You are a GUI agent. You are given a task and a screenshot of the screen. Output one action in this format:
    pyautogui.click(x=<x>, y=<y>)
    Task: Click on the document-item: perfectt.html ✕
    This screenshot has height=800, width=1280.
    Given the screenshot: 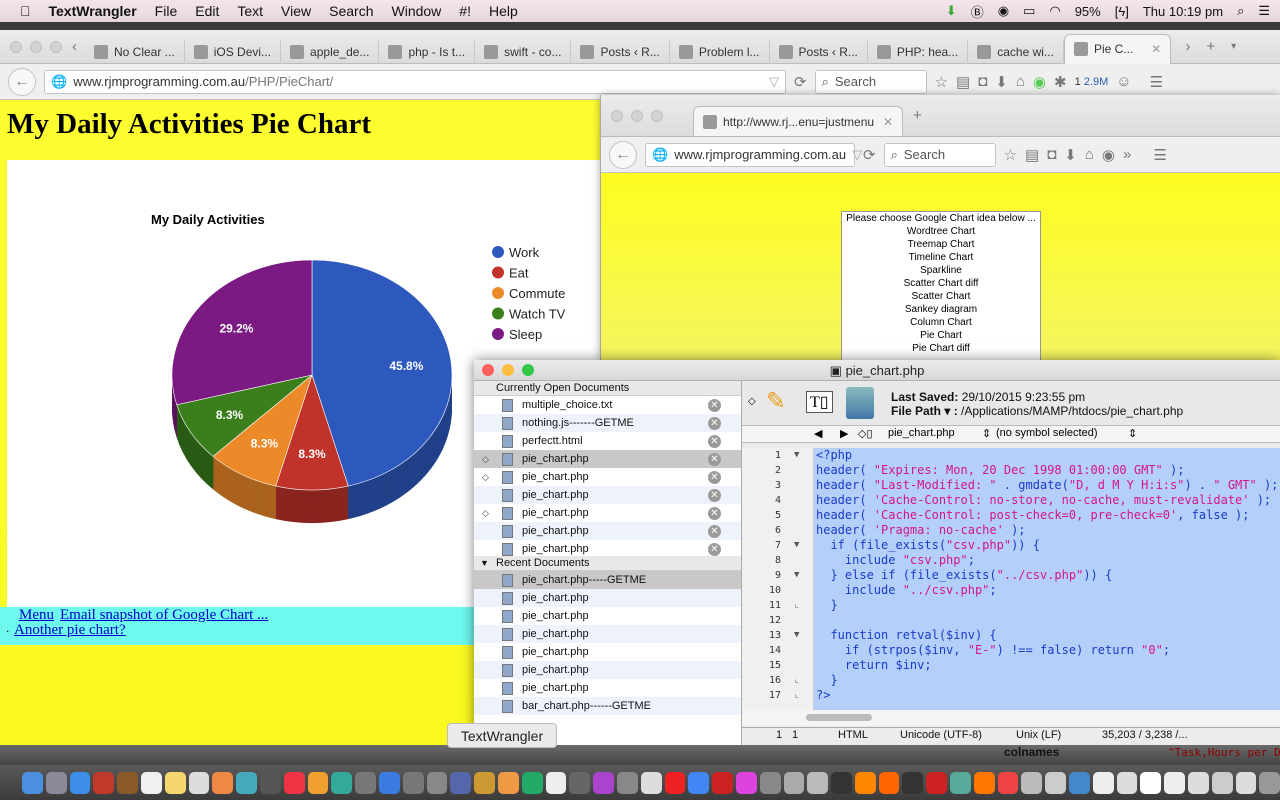 What is the action you would take?
    pyautogui.click(x=607, y=441)
    